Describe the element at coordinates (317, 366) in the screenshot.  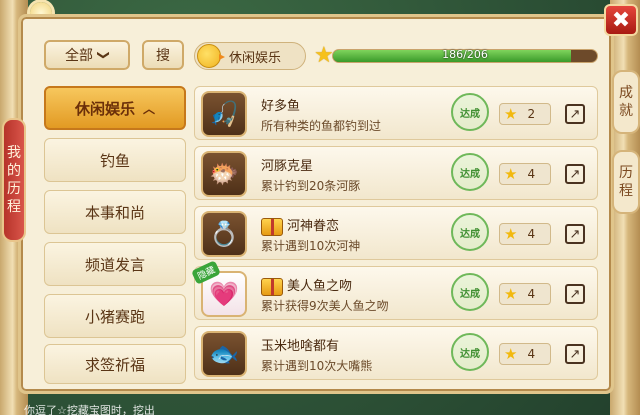
I see `achievement-desc: 累计遇到10次大嘴熊` at that location.